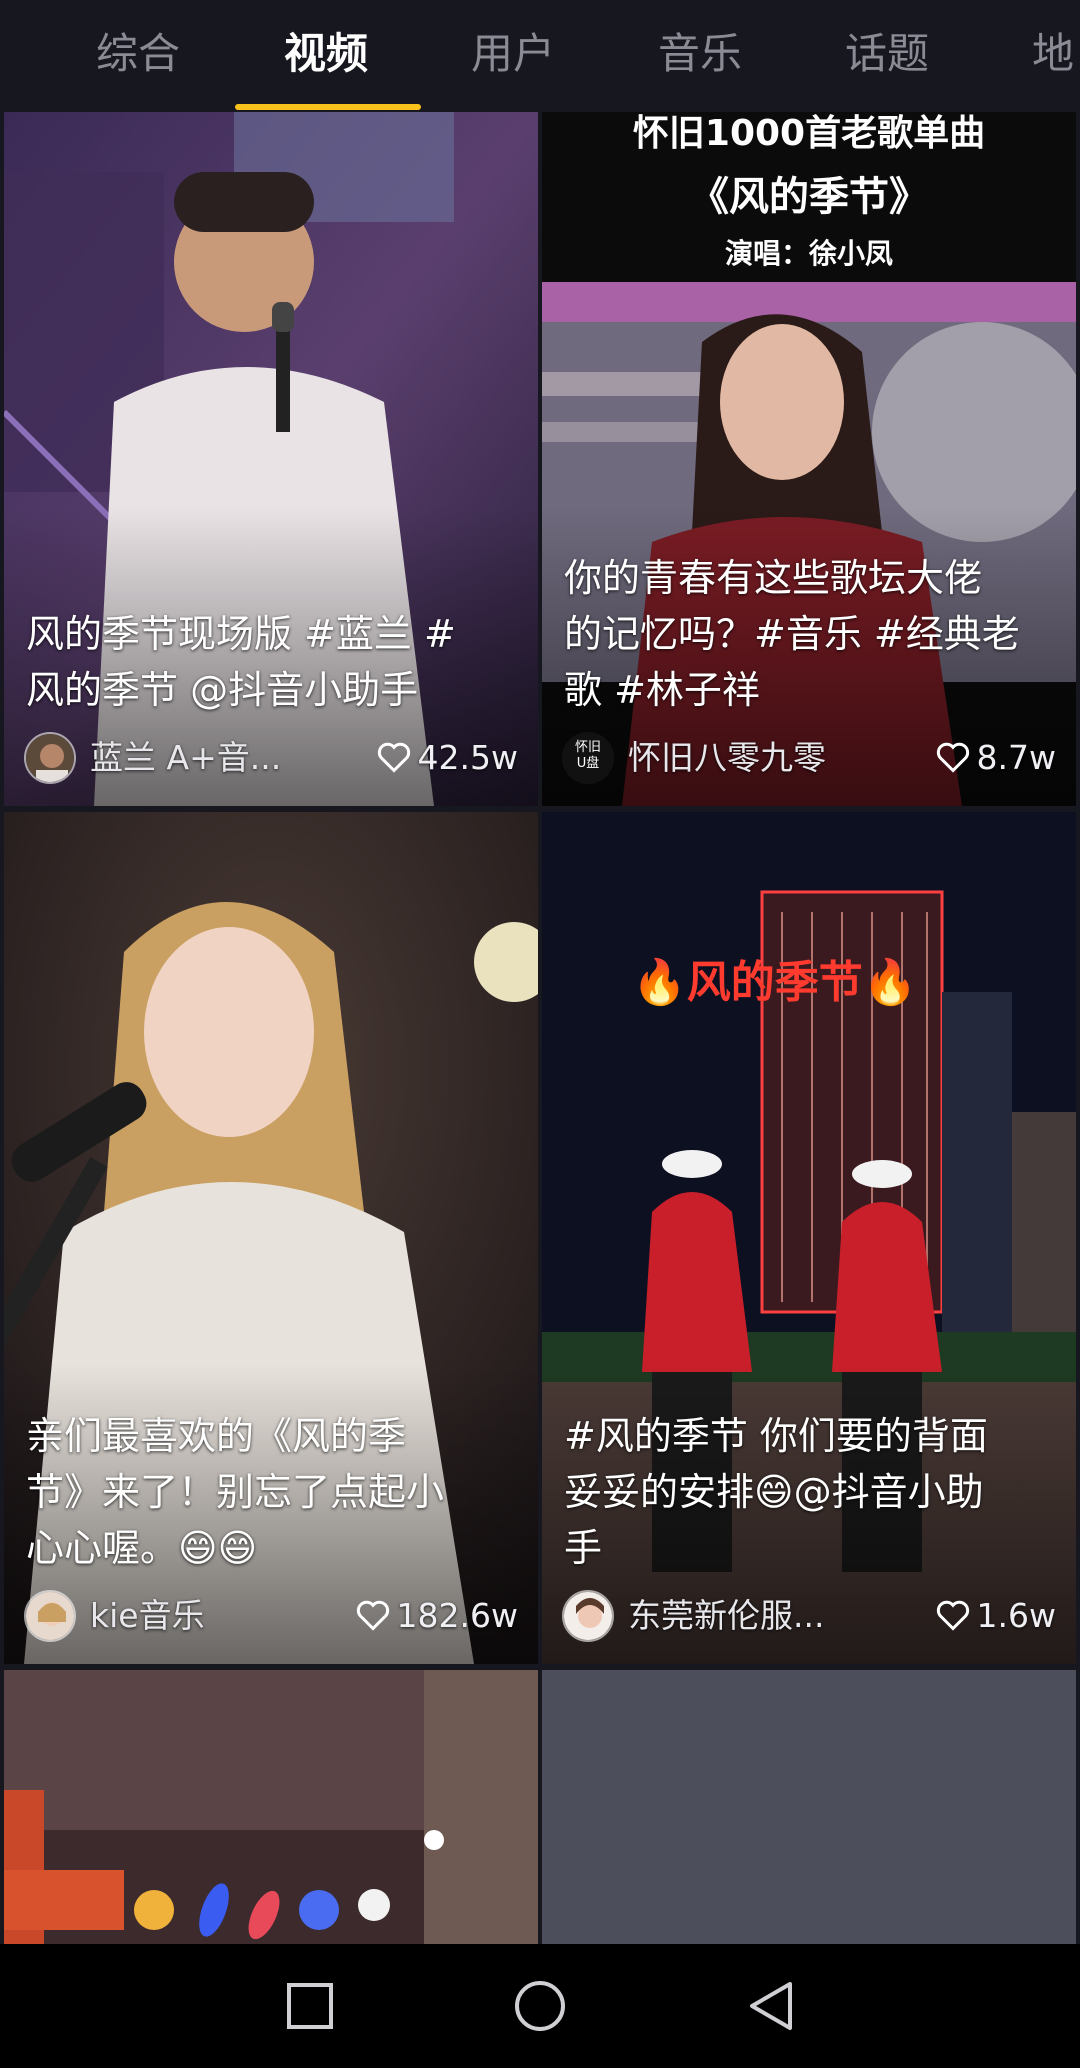 The height and width of the screenshot is (2068, 1080). Describe the element at coordinates (271, 1616) in the screenshot. I see `video-meta: kie音乐 182.6w` at that location.